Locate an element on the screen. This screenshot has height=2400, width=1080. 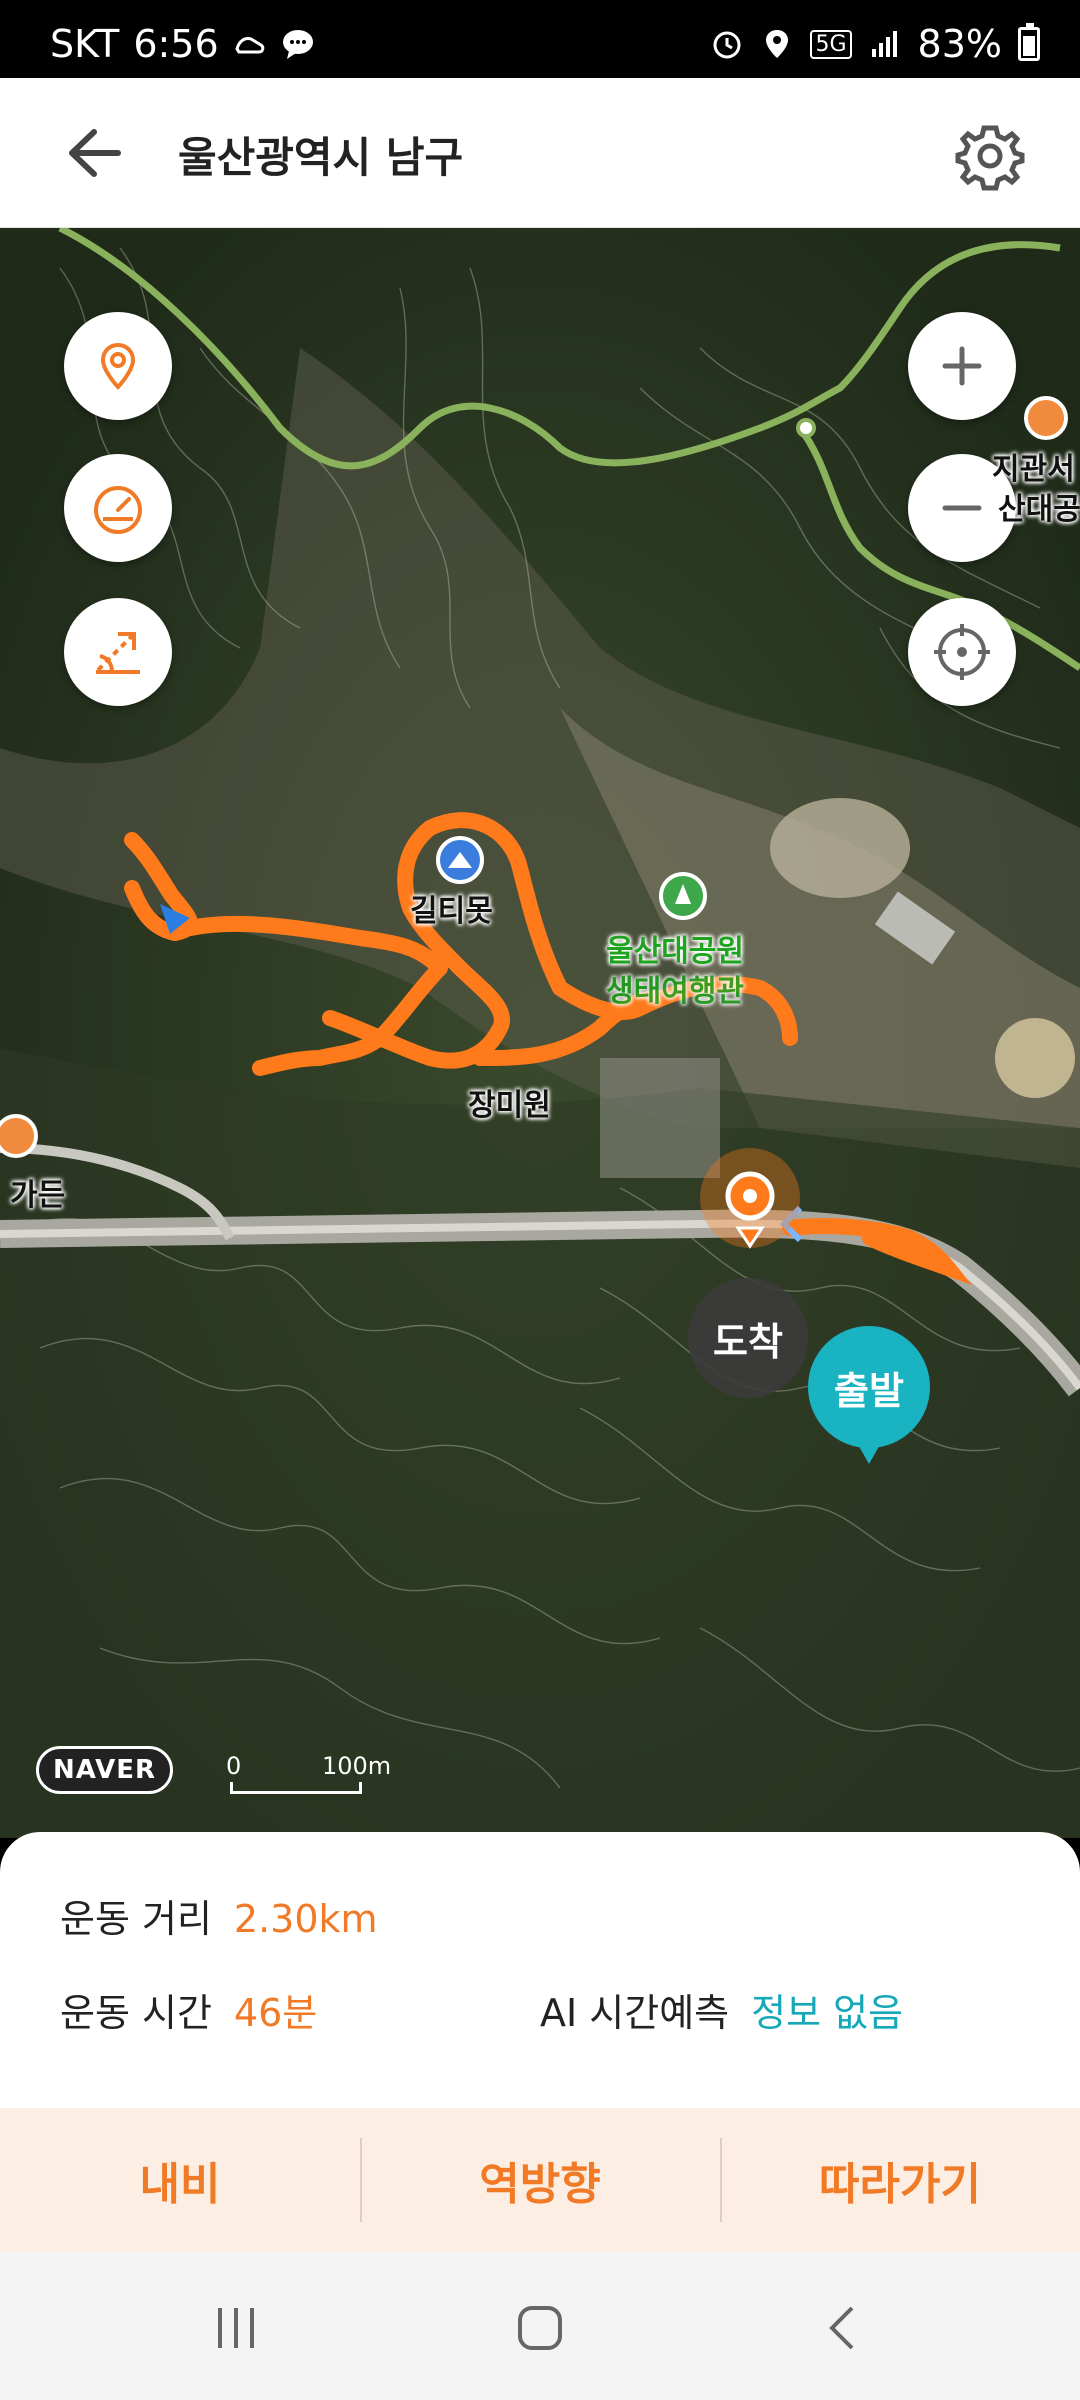
naver-logo: NAVER is located at coordinates (105, 1770).